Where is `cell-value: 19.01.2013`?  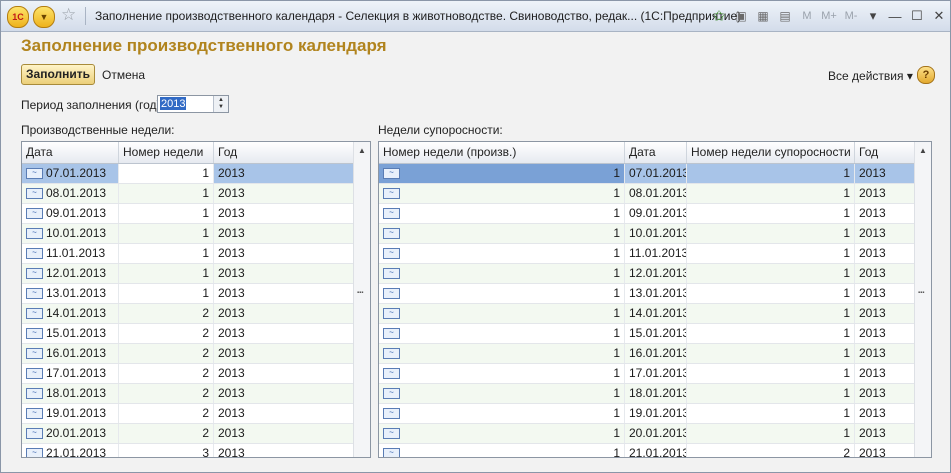
cell-value: 19.01.2013 is located at coordinates (658, 413).